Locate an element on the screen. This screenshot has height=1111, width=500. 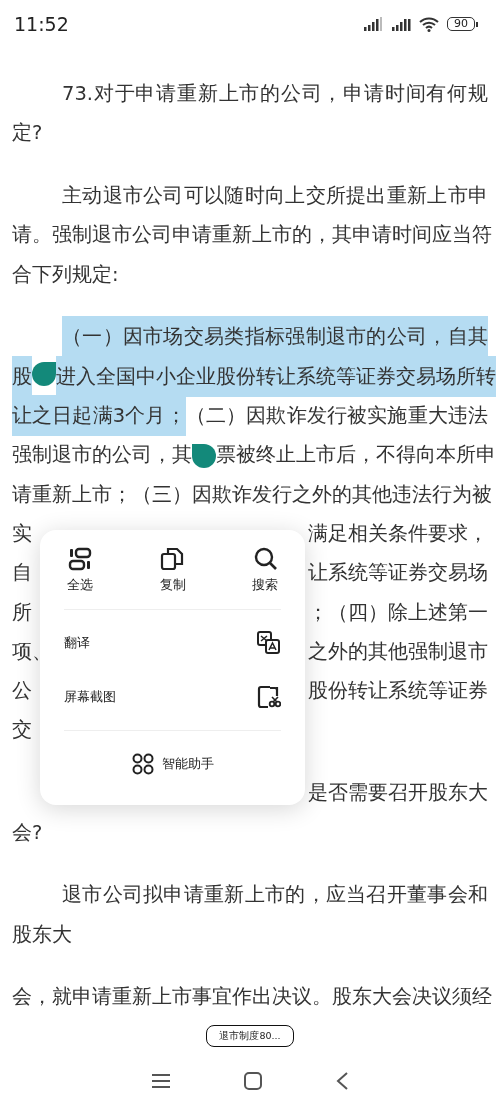
text-line: 之外的其他强制退市 is located at coordinates (398, 651).